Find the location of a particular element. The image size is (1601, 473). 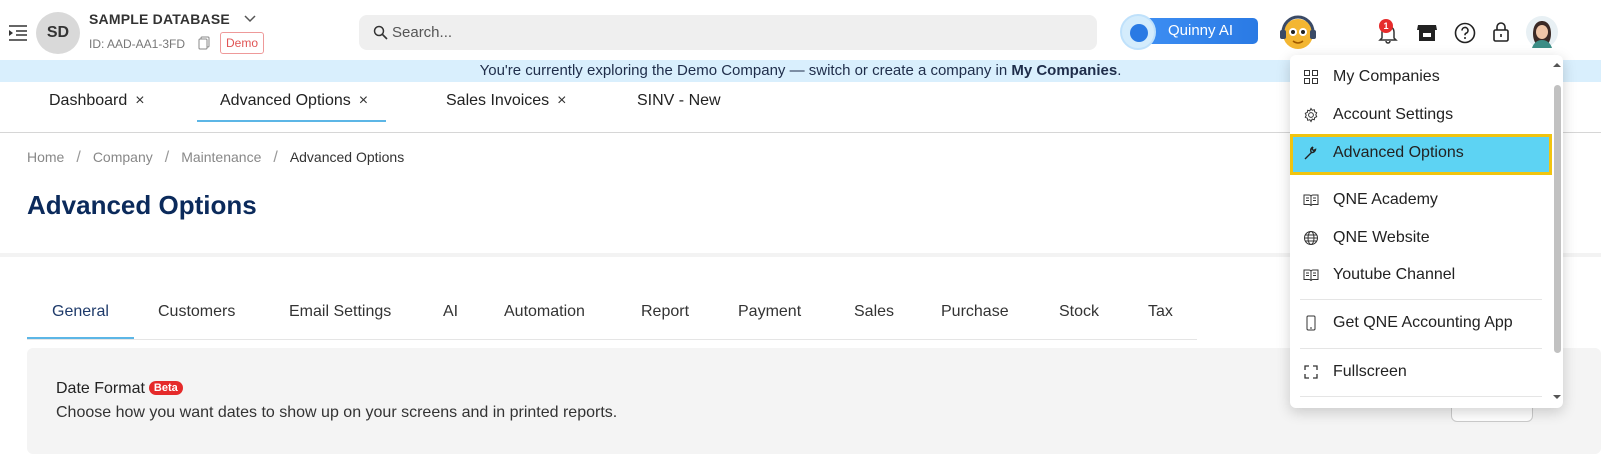

copy-icon is located at coordinates (204, 43).